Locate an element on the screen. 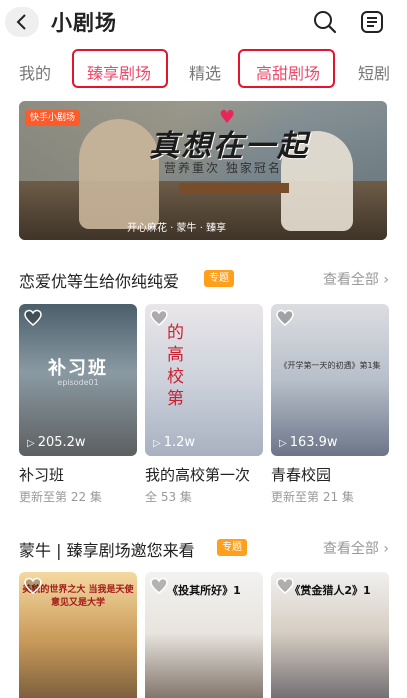 This screenshot has height=698, width=407. drama-title: 青春校园 is located at coordinates (301, 475).